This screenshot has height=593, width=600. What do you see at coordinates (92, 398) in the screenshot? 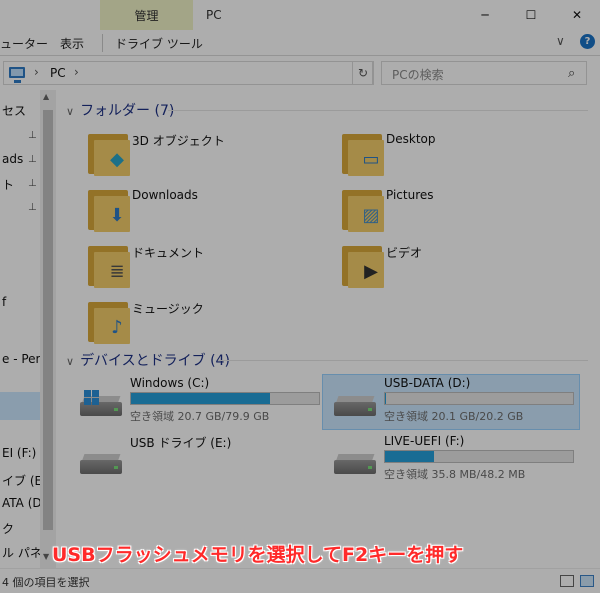
I see `windows-logo-icon` at bounding box center [92, 398].